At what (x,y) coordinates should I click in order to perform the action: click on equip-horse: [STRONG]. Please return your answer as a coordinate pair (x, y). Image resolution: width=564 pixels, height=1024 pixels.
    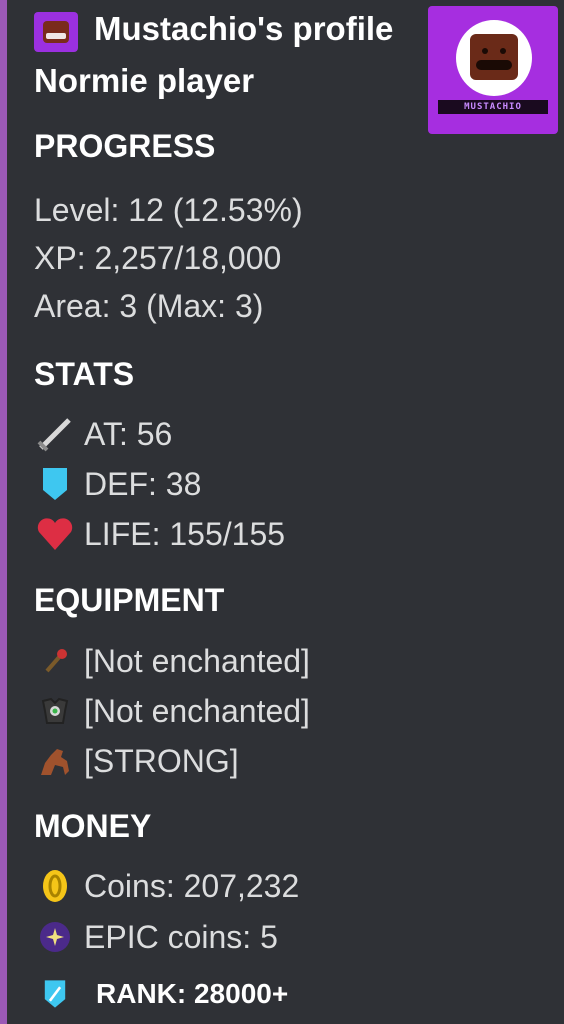
    Looking at the image, I should click on (136, 761).